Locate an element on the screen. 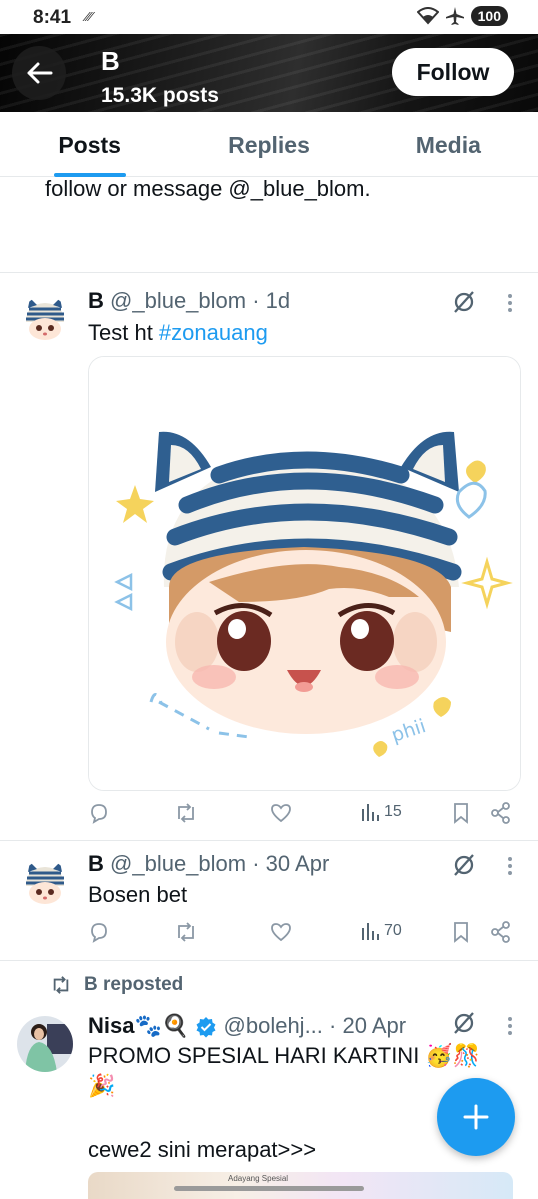 Image resolution: width=538 pixels, height=1199 pixels. tab-posts: Posts is located at coordinates (89, 144).